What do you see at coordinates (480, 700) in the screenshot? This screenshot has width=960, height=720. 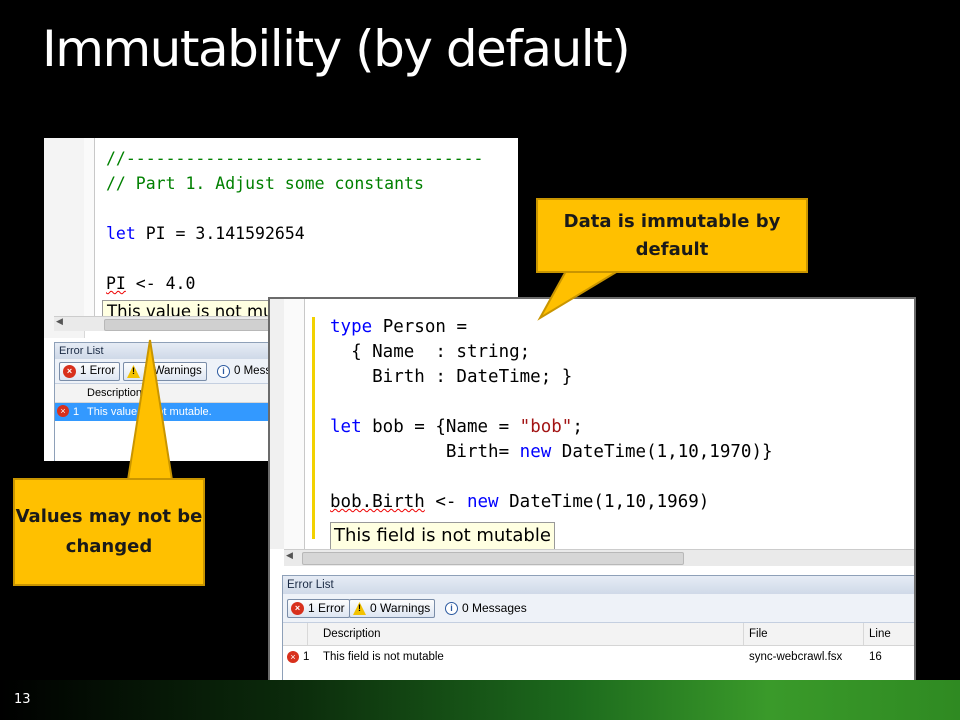 I see `footer-gradient-bar` at bounding box center [480, 700].